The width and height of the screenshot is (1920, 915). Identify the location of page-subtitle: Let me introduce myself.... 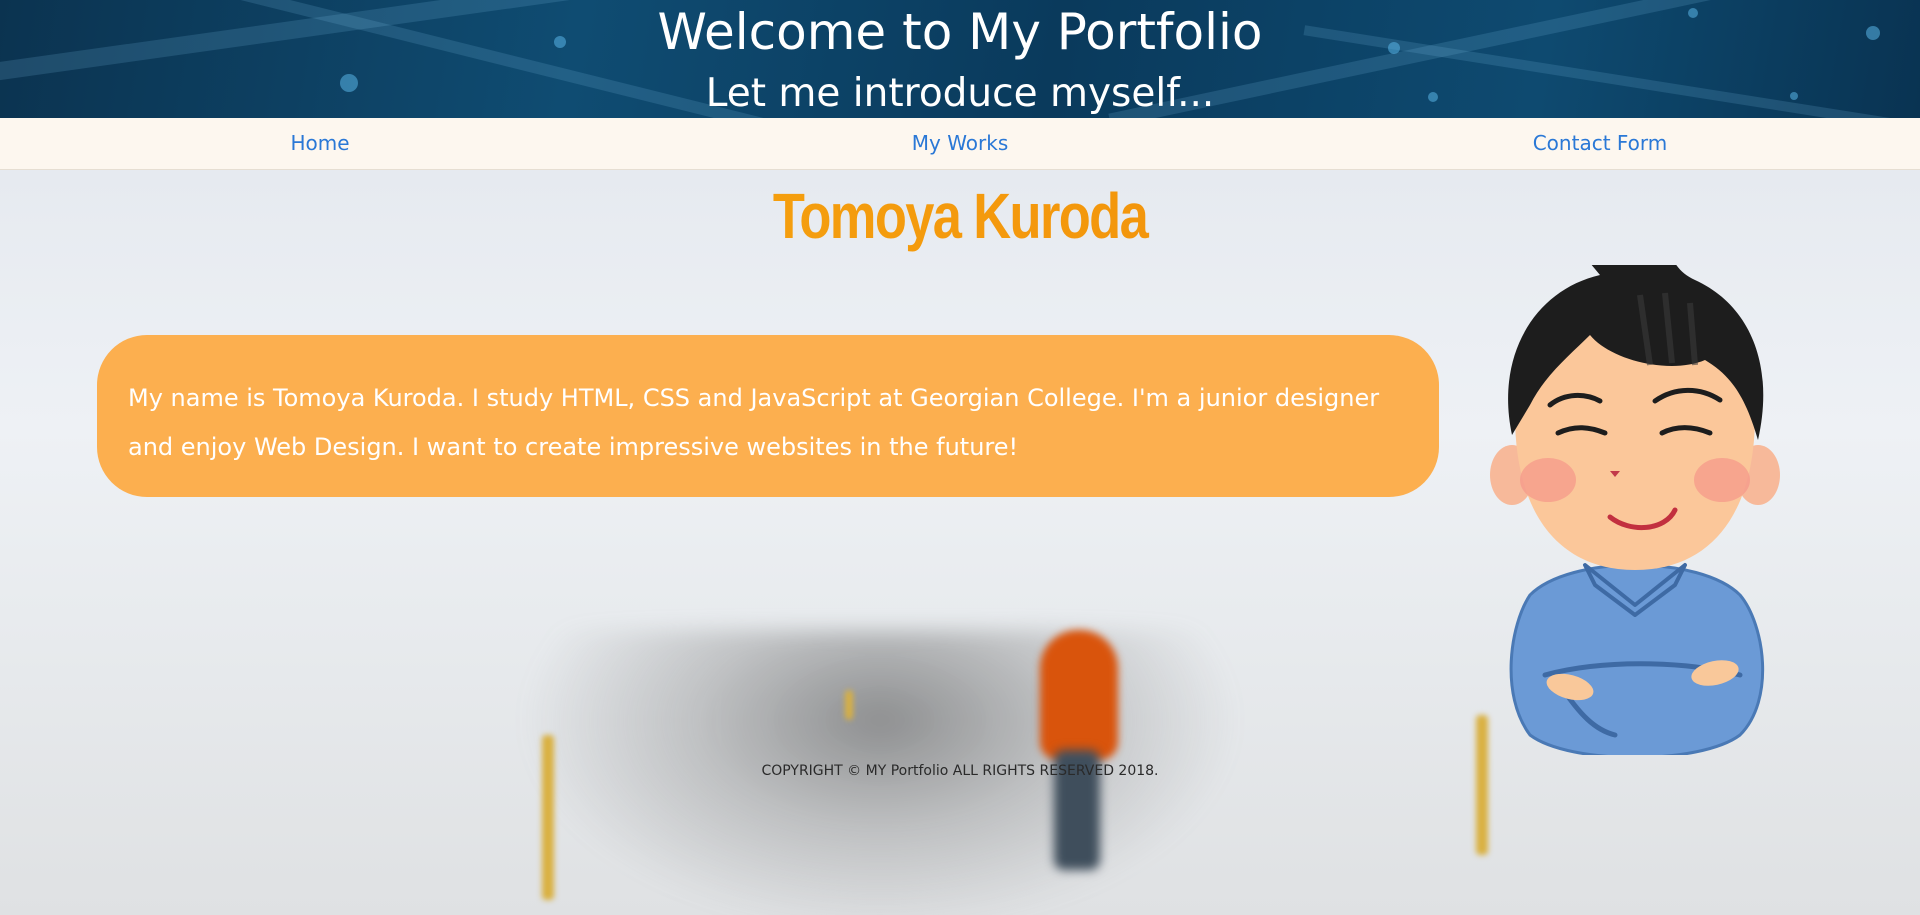
(960, 93).